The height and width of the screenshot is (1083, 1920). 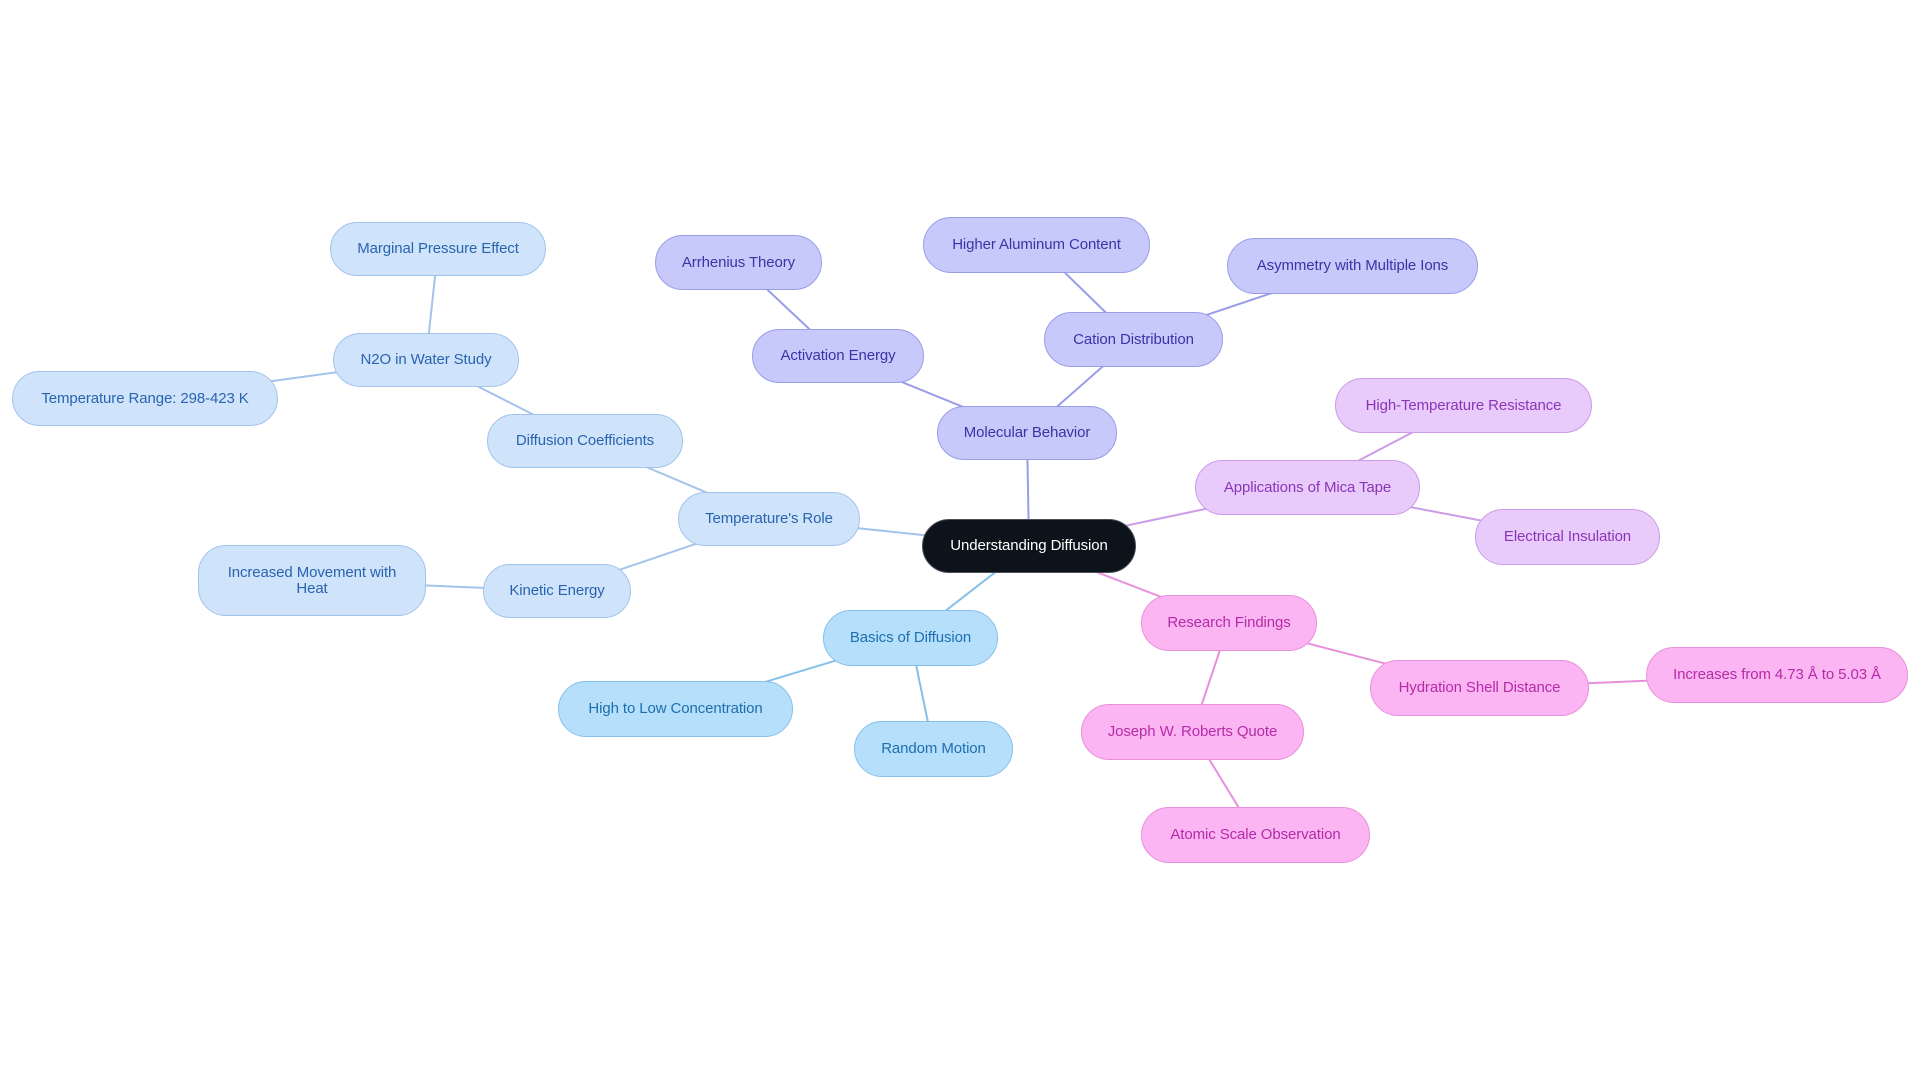 What do you see at coordinates (675, 709) in the screenshot?
I see `node-high-to-low-concentration: High to Low Concentration` at bounding box center [675, 709].